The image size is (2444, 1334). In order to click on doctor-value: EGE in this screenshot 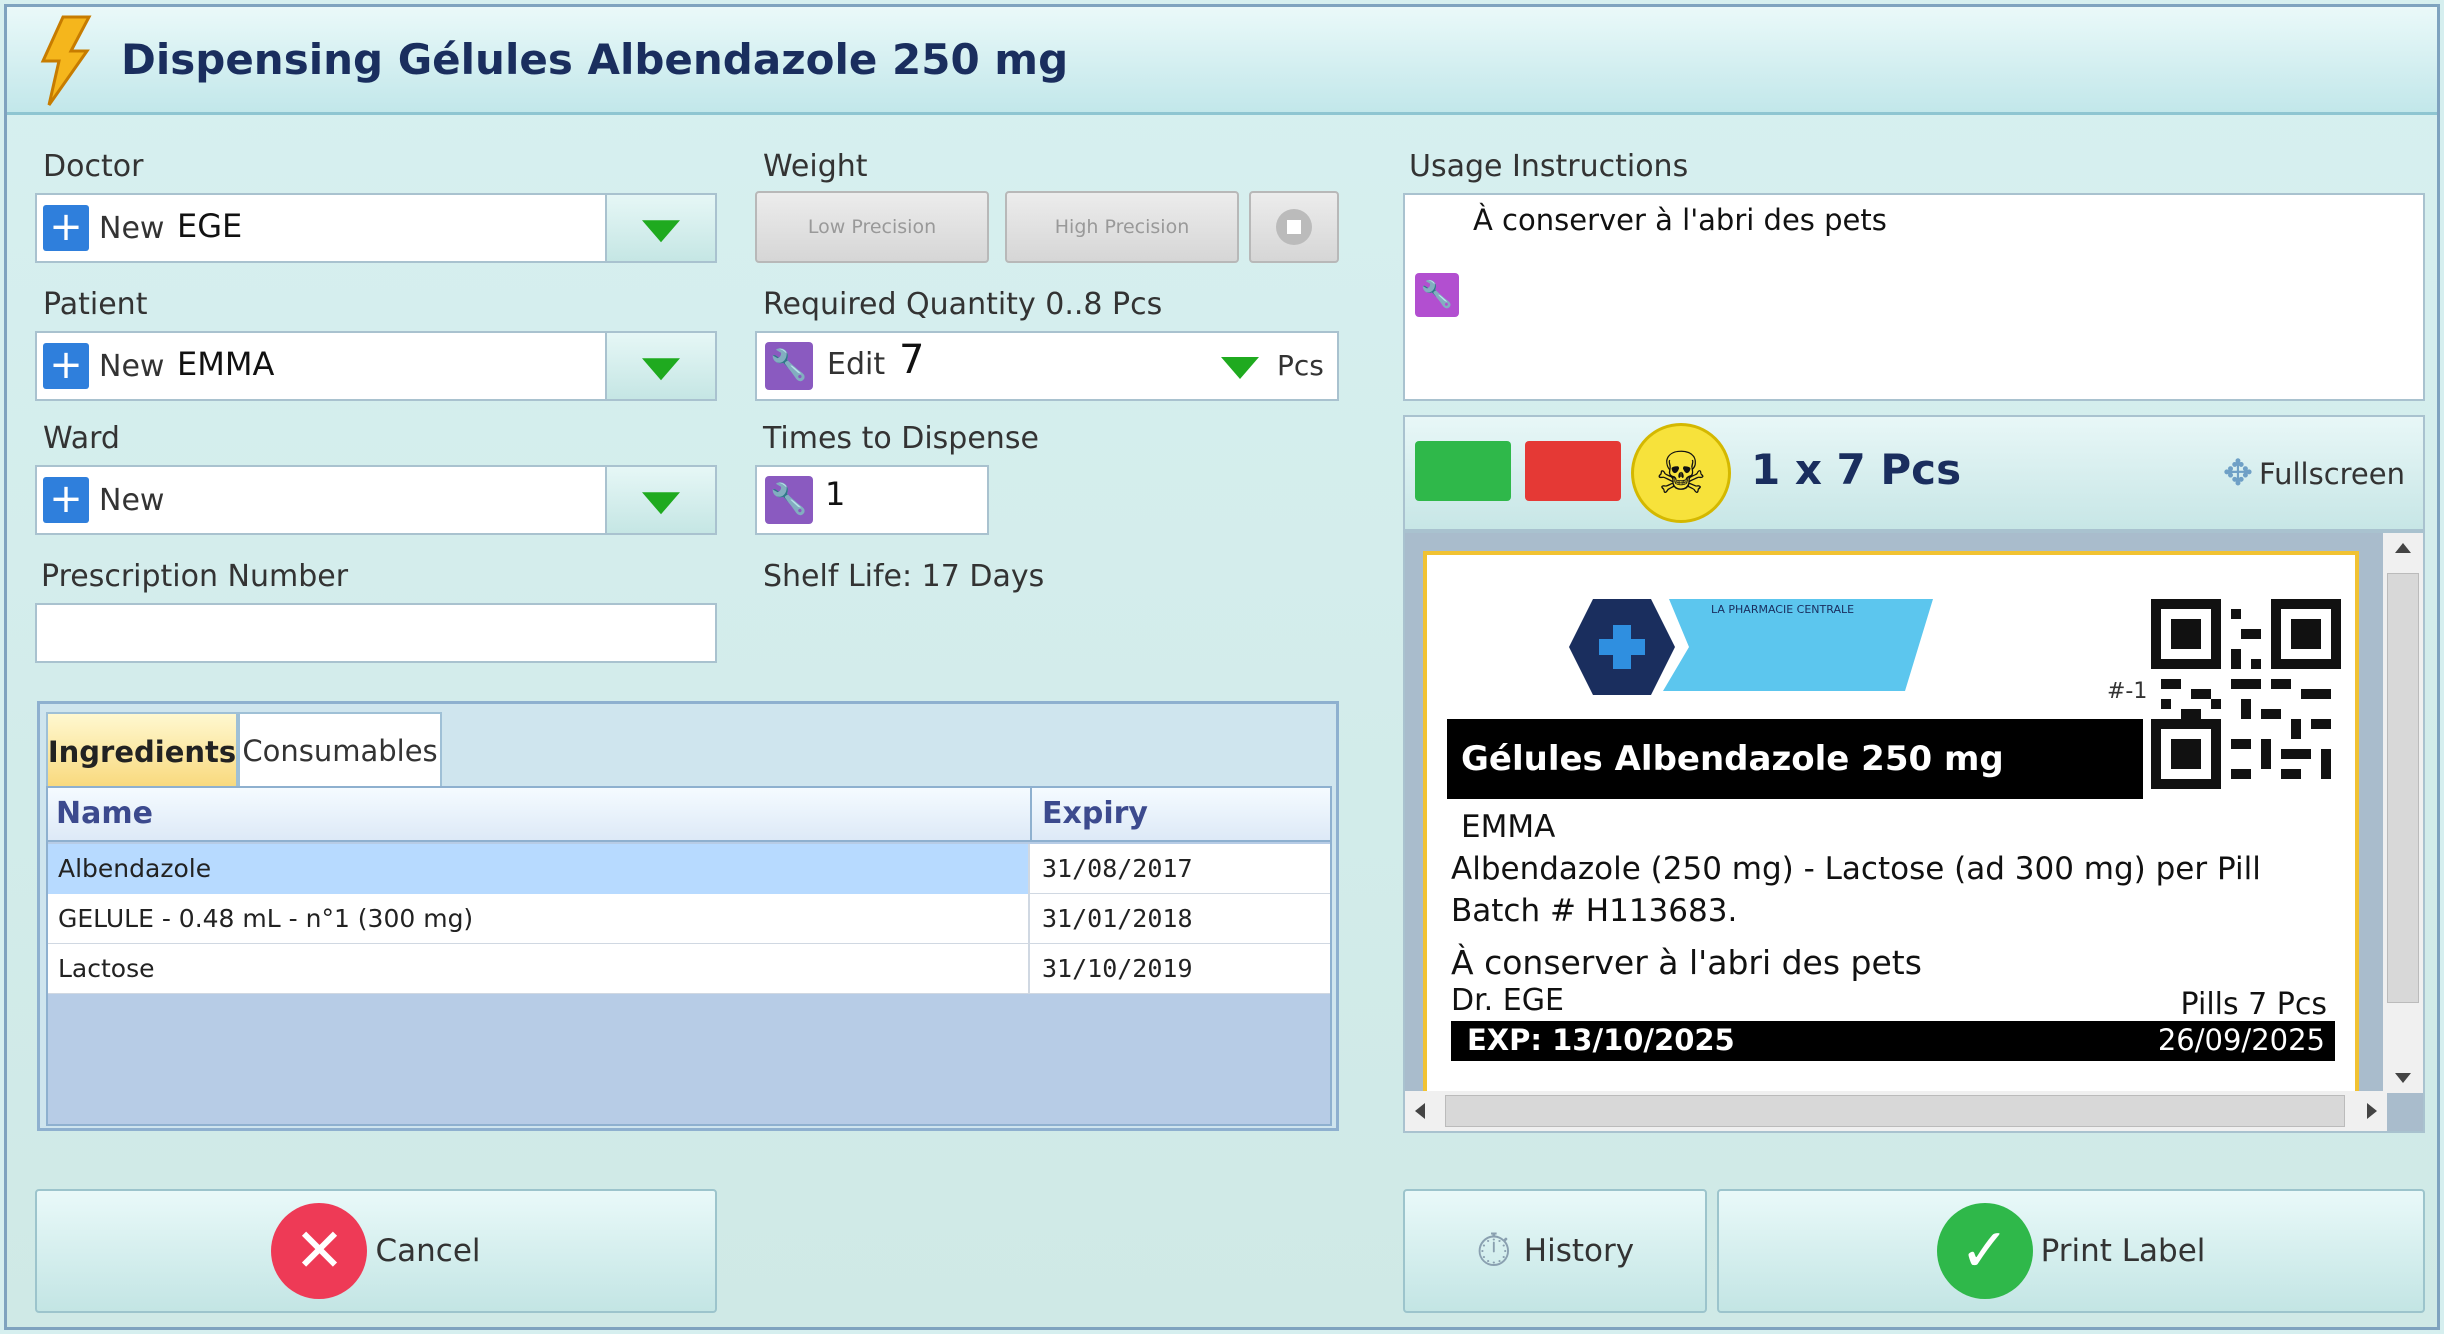, I will do `click(210, 226)`.